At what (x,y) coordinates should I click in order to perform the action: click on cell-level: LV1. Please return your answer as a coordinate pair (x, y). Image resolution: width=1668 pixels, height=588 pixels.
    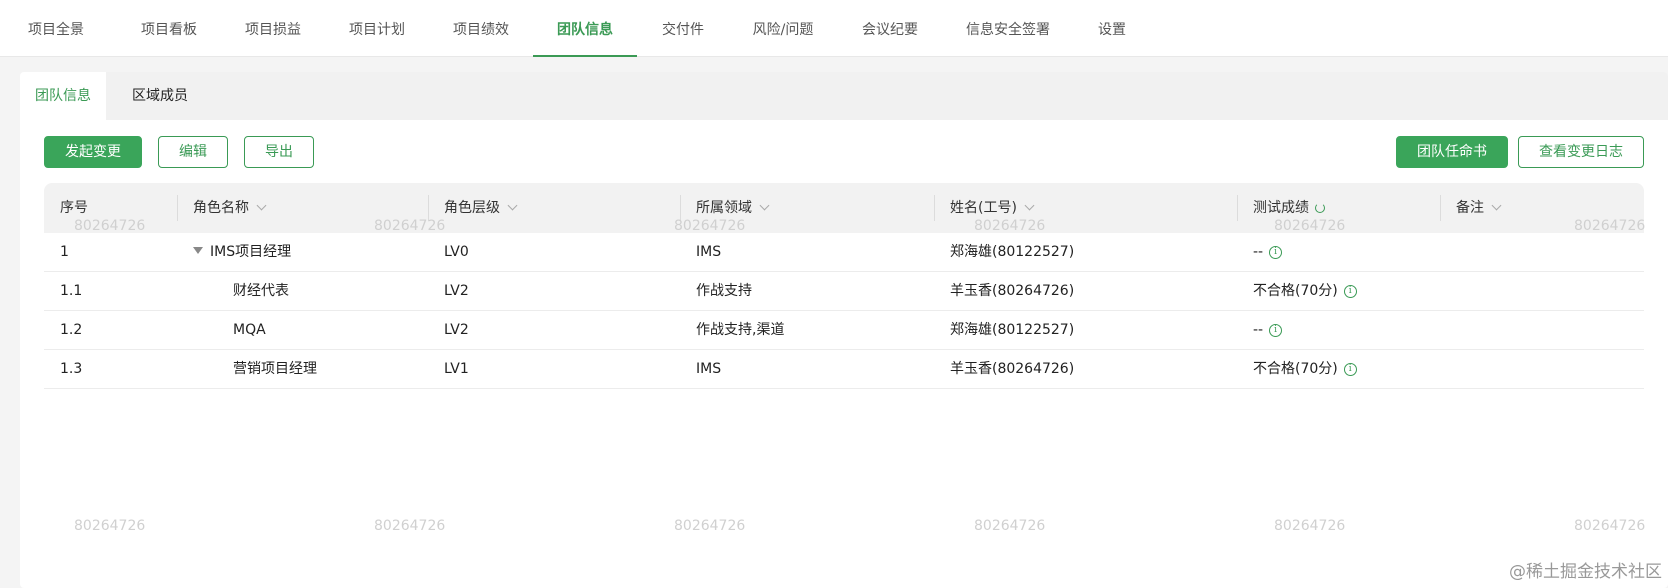
    Looking at the image, I should click on (456, 369).